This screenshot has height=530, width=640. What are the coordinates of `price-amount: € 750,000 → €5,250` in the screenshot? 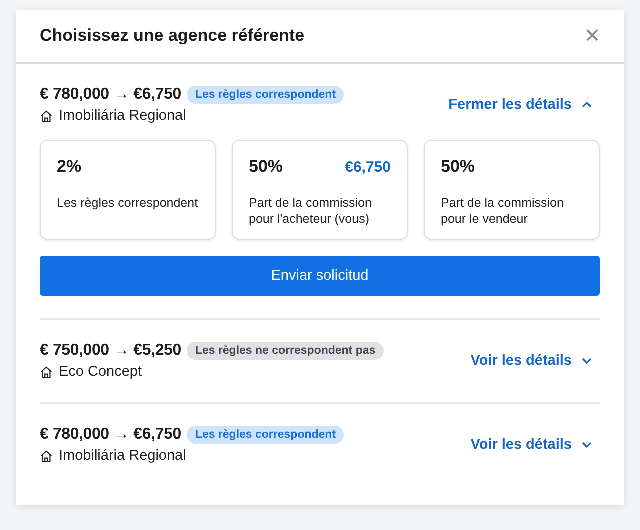 It's located at (111, 351).